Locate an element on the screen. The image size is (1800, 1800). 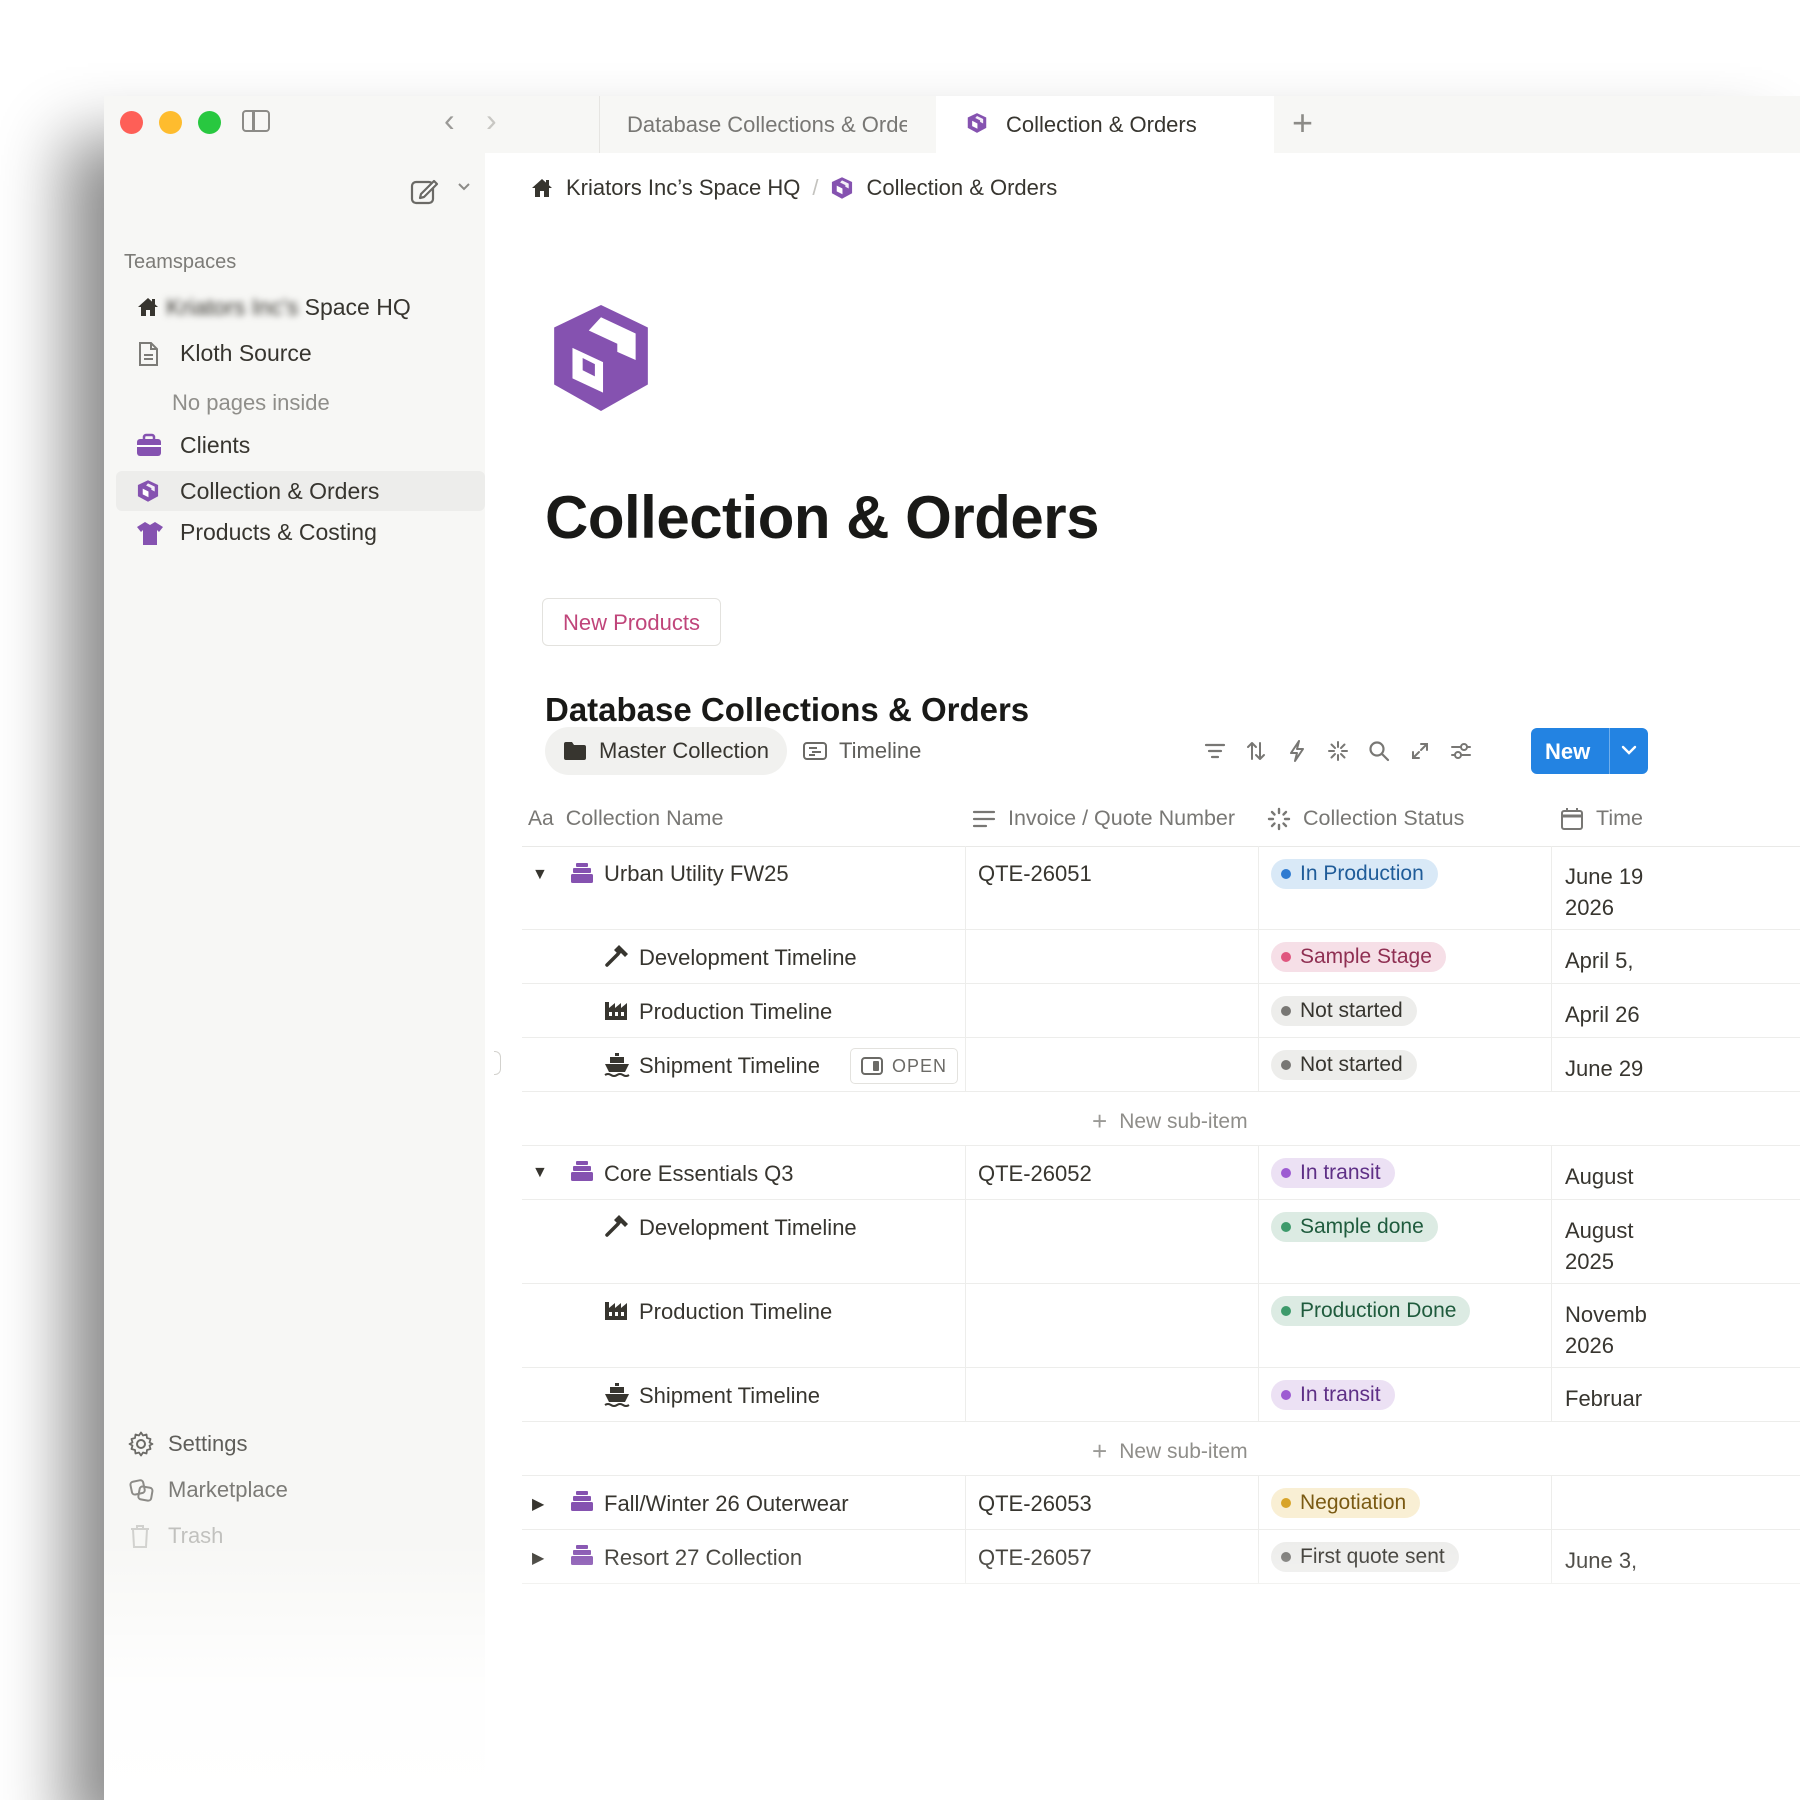
forward-arrow-icon: › is located at coordinates (491, 120).